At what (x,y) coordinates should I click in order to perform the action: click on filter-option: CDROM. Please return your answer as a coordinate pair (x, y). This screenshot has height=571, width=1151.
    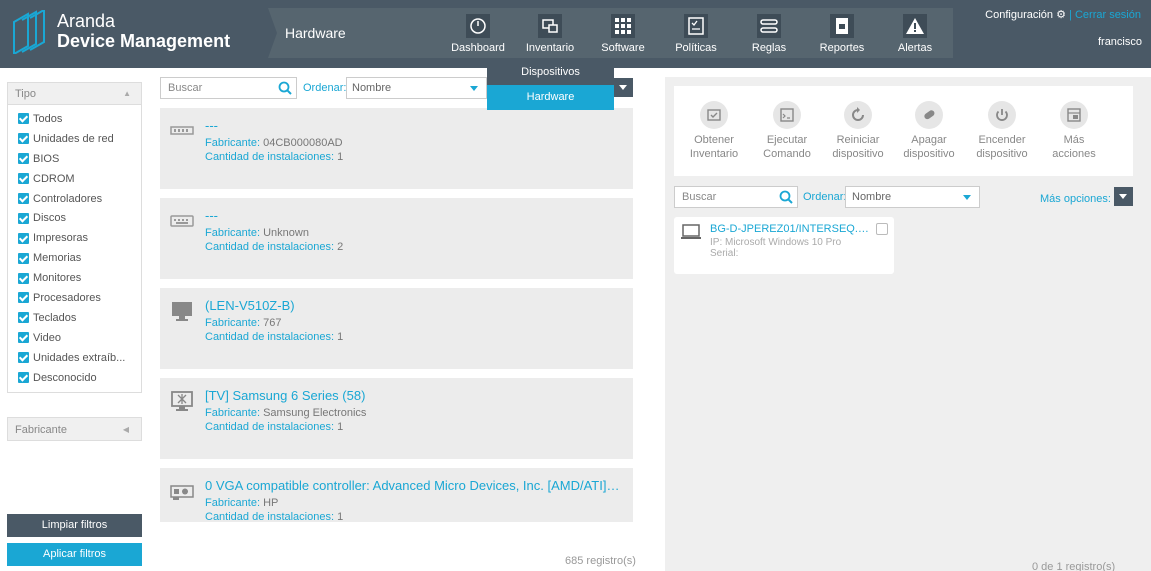
    Looking at the image, I should click on (79, 179).